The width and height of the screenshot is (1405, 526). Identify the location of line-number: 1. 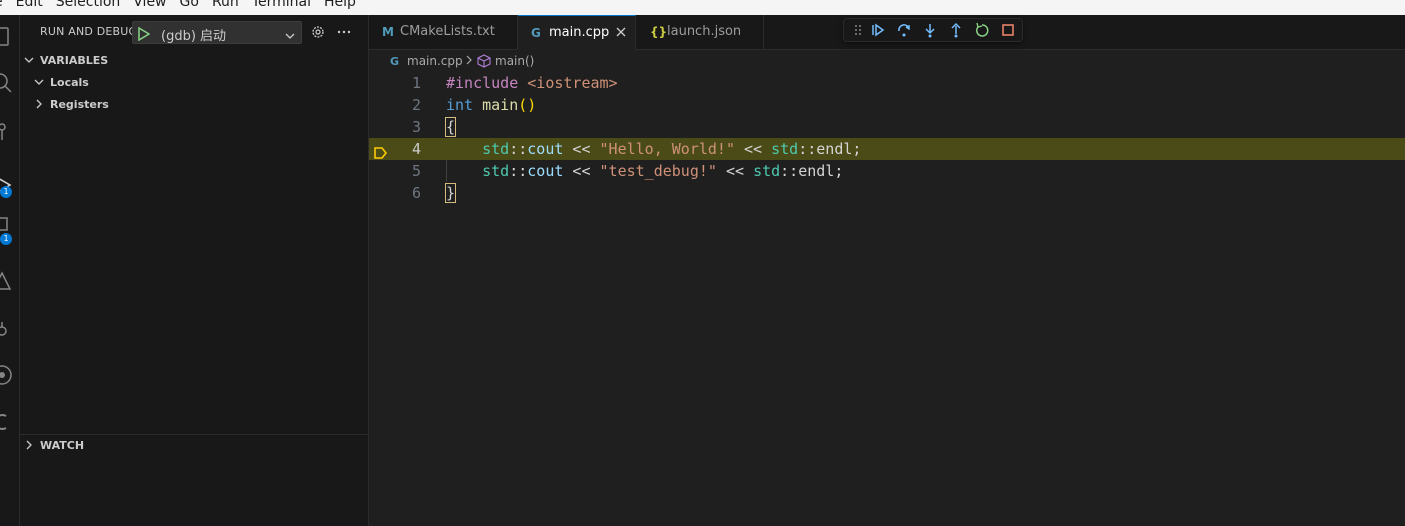
(405, 83).